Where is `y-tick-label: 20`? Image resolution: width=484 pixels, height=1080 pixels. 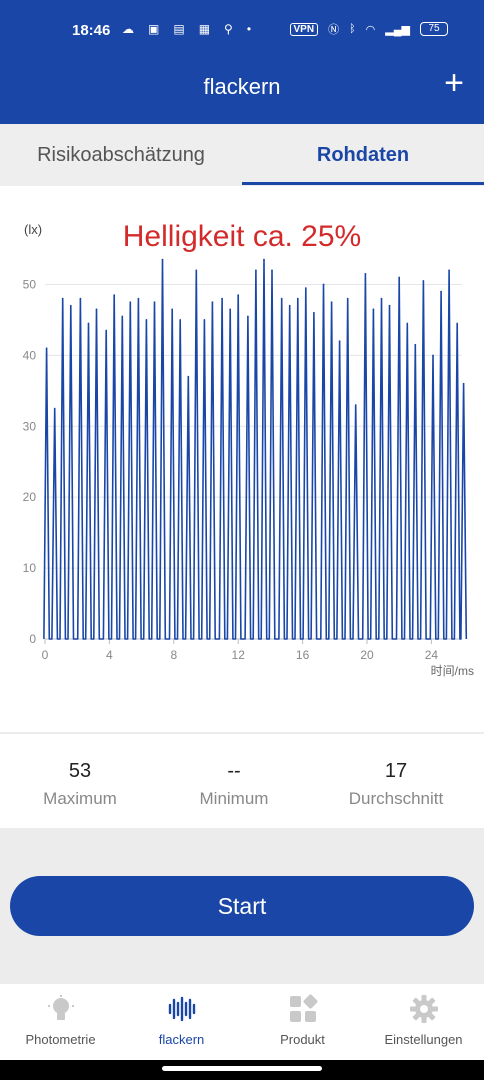 y-tick-label: 20 is located at coordinates (30, 497).